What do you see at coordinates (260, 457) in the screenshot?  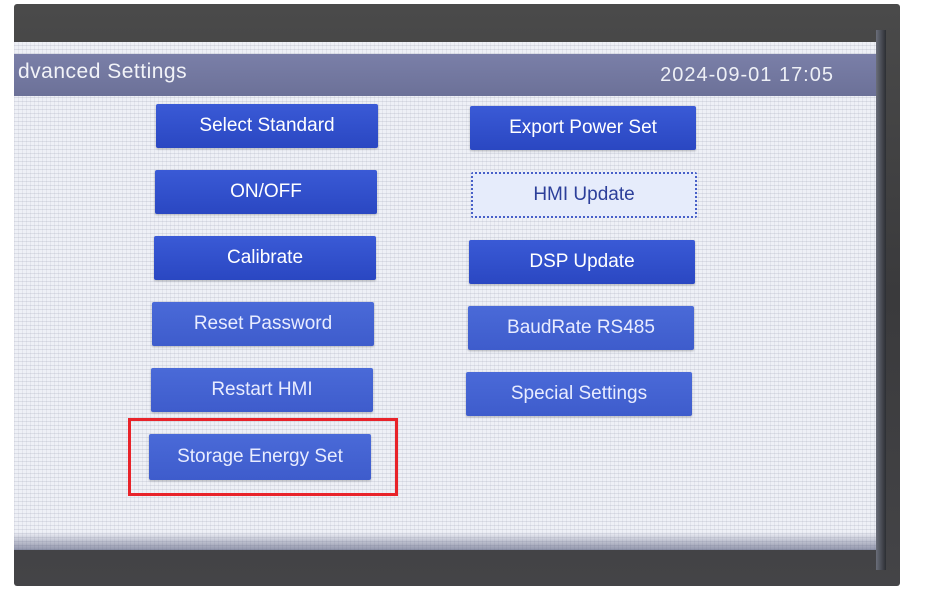 I see `storage-energy-set-button: Storage Energy Set` at bounding box center [260, 457].